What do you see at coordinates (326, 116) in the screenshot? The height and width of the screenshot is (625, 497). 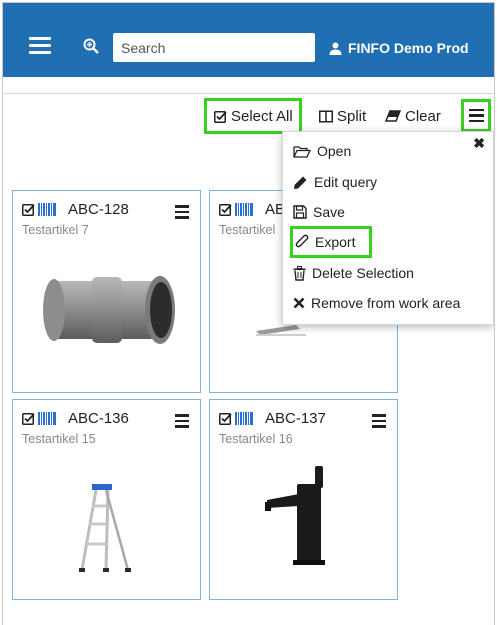 I see `split-icon` at bounding box center [326, 116].